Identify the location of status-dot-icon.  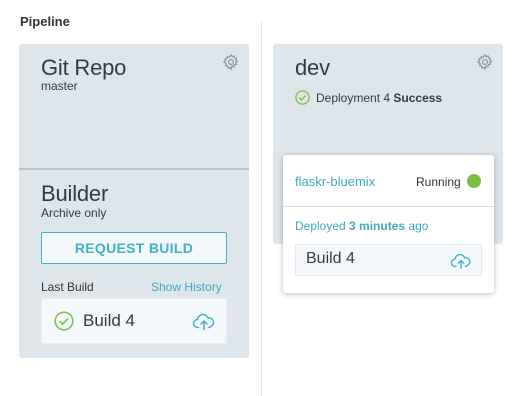
(474, 181).